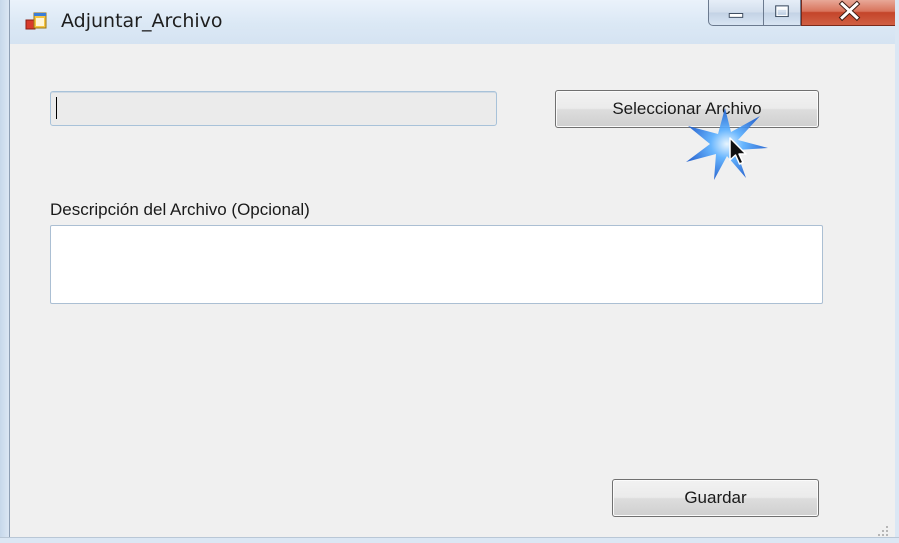 The width and height of the screenshot is (899, 543). I want to click on save-button: Guardar, so click(715, 498).